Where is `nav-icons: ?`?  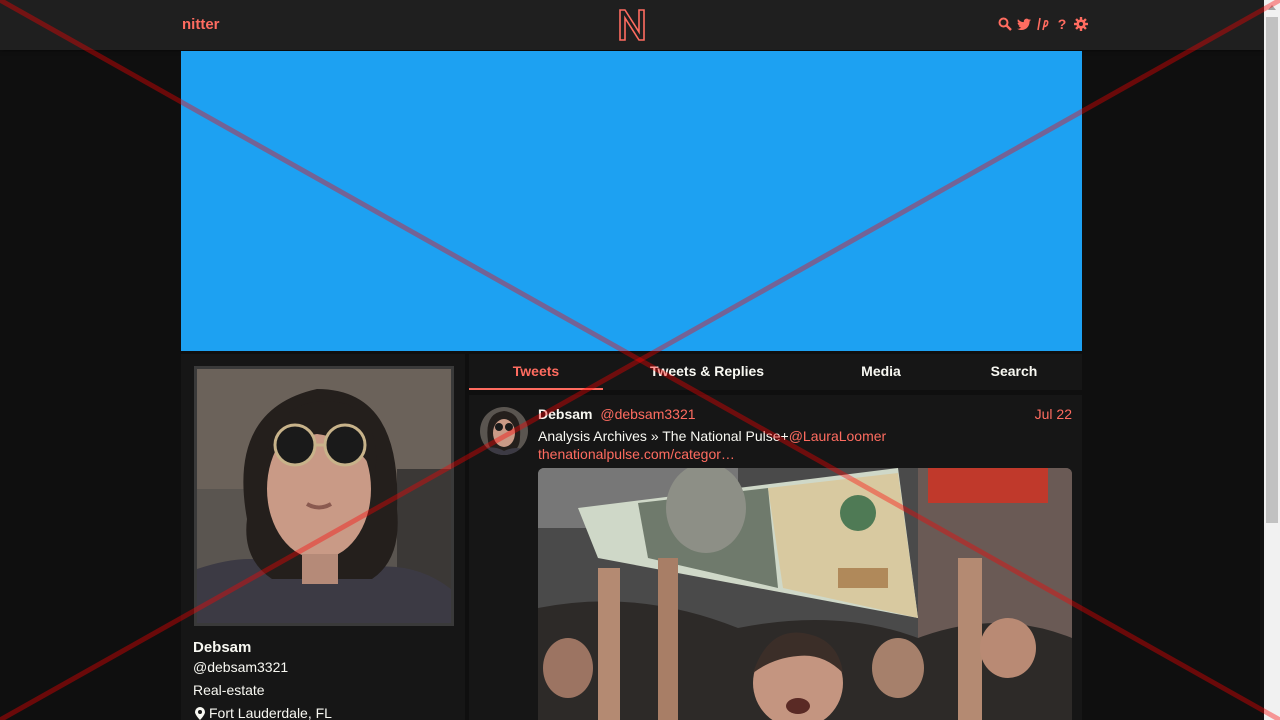 nav-icons: ? is located at coordinates (1043, 24).